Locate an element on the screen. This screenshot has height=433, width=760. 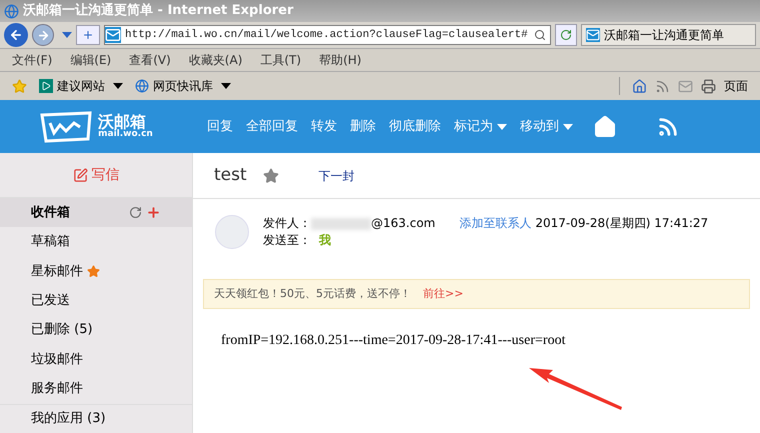
folder-item: 服务邮件 is located at coordinates (96, 389).